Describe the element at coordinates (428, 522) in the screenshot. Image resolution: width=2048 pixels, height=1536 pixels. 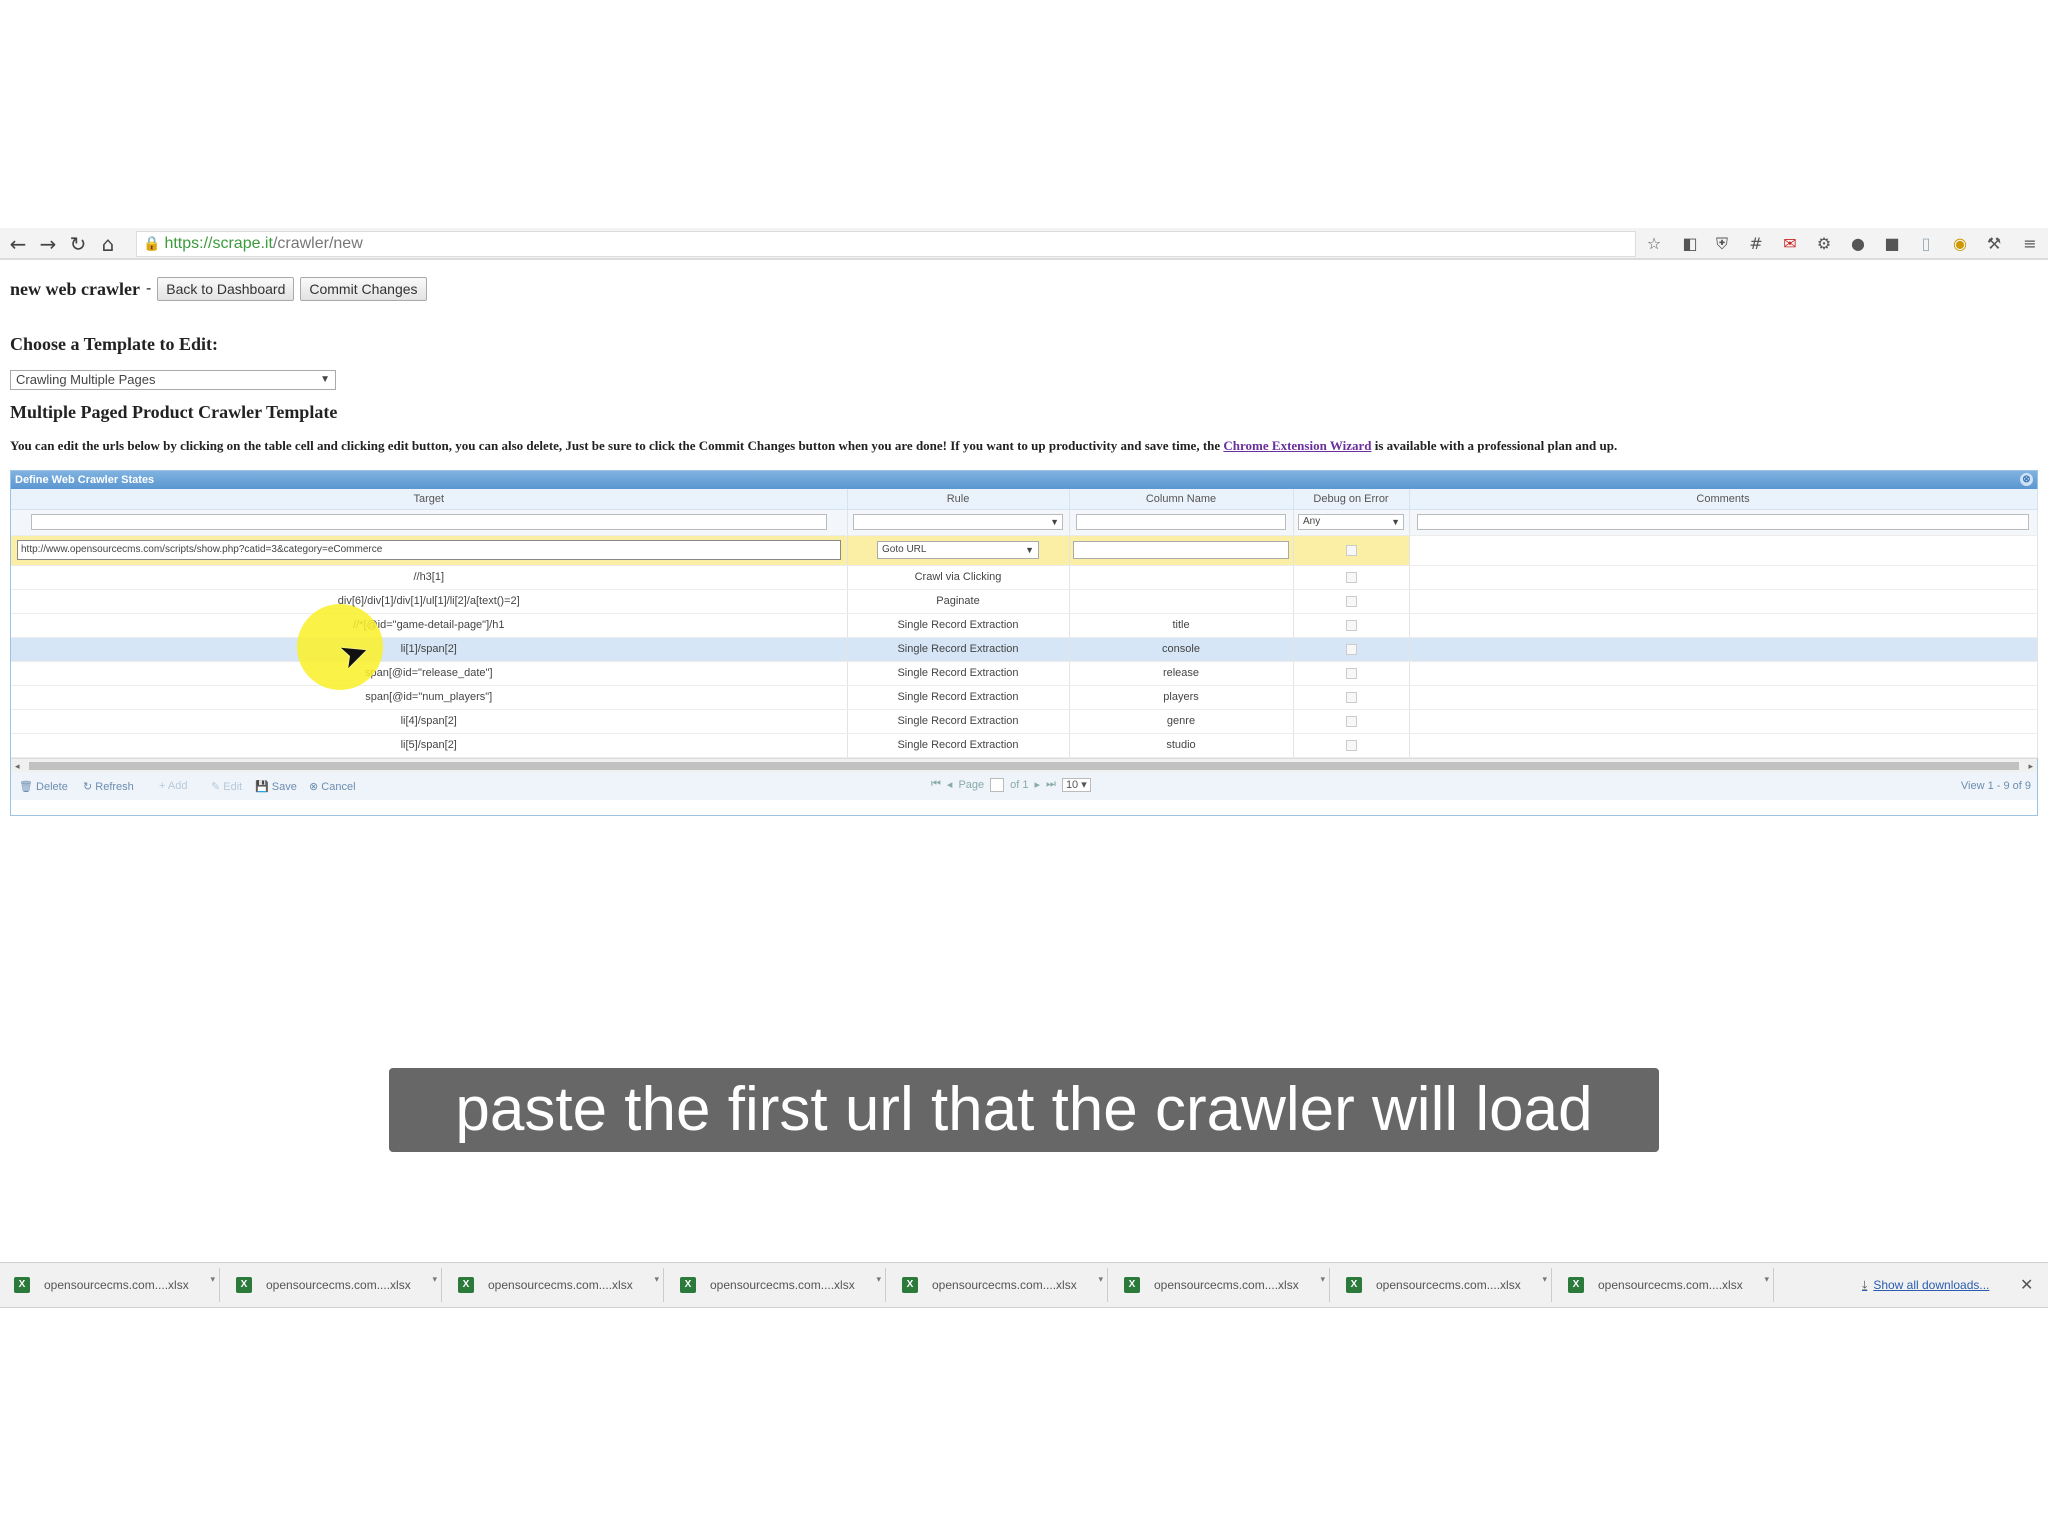
I see `filter-target-input` at that location.